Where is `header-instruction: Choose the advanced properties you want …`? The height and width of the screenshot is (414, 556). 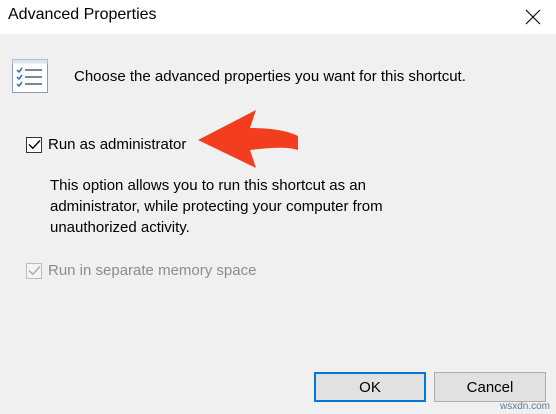 header-instruction: Choose the advanced properties you want … is located at coordinates (270, 76).